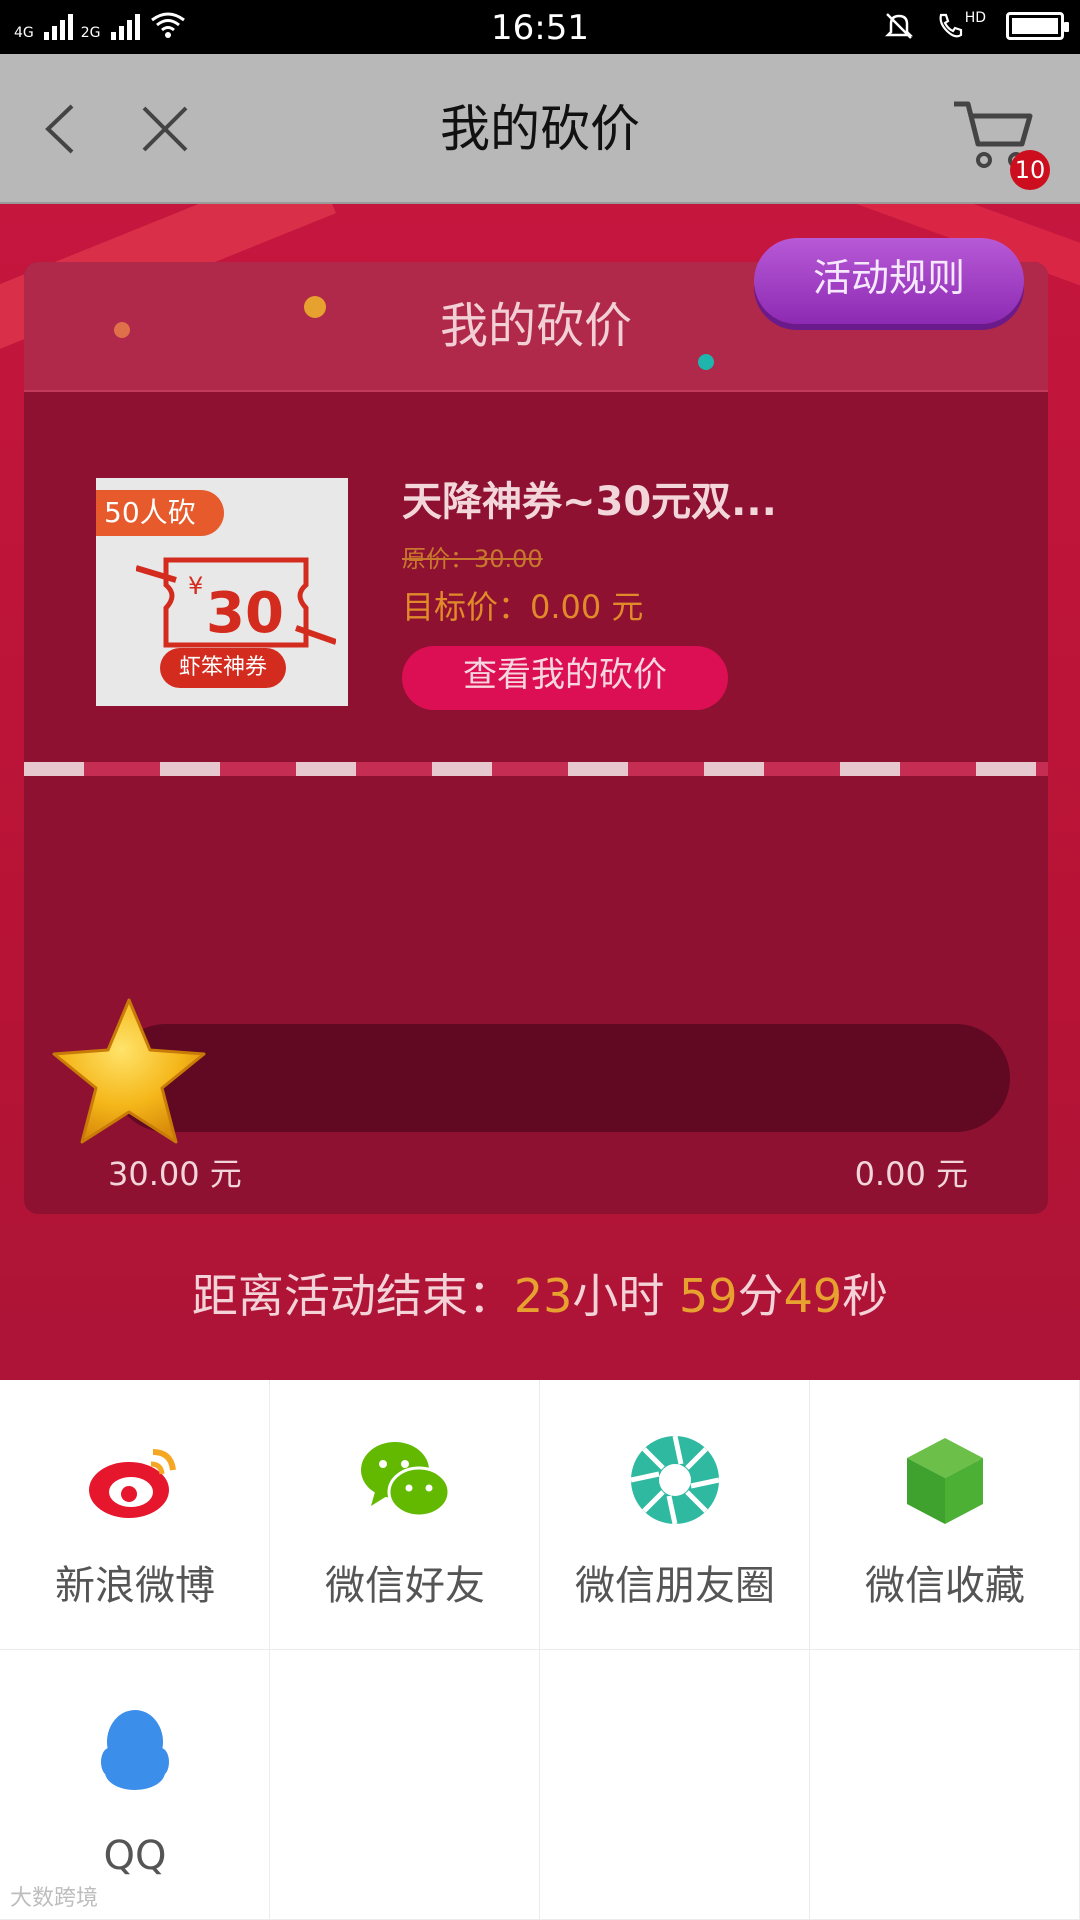 This screenshot has height=1920, width=1080. I want to click on share-label: 微信好友, so click(405, 1586).